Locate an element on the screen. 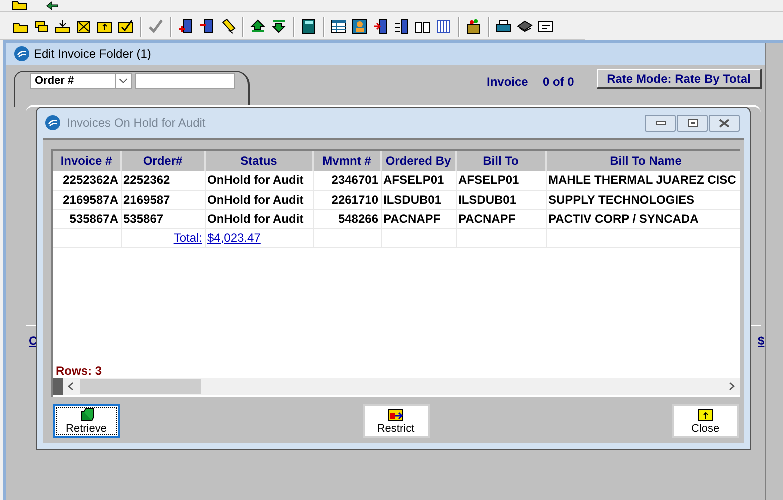 The image size is (783, 500). column-header: Bill To is located at coordinates (501, 161).